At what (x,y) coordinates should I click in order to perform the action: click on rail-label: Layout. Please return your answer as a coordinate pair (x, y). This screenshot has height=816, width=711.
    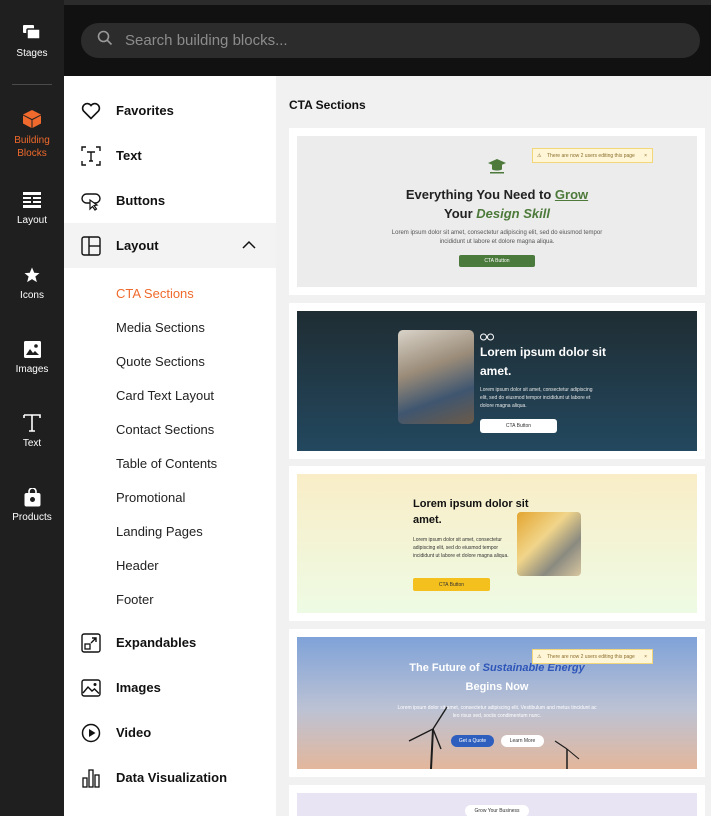
    Looking at the image, I should click on (32, 220).